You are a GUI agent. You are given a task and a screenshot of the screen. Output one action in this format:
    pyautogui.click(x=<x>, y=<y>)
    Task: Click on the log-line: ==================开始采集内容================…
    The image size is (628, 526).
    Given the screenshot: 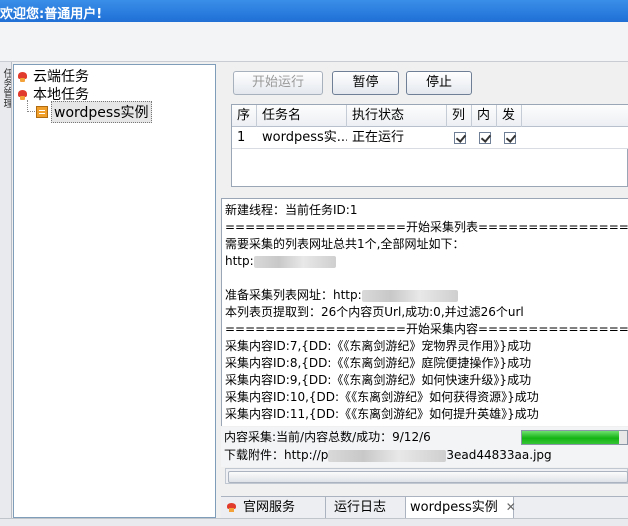 What is the action you would take?
    pyautogui.click(x=426, y=329)
    